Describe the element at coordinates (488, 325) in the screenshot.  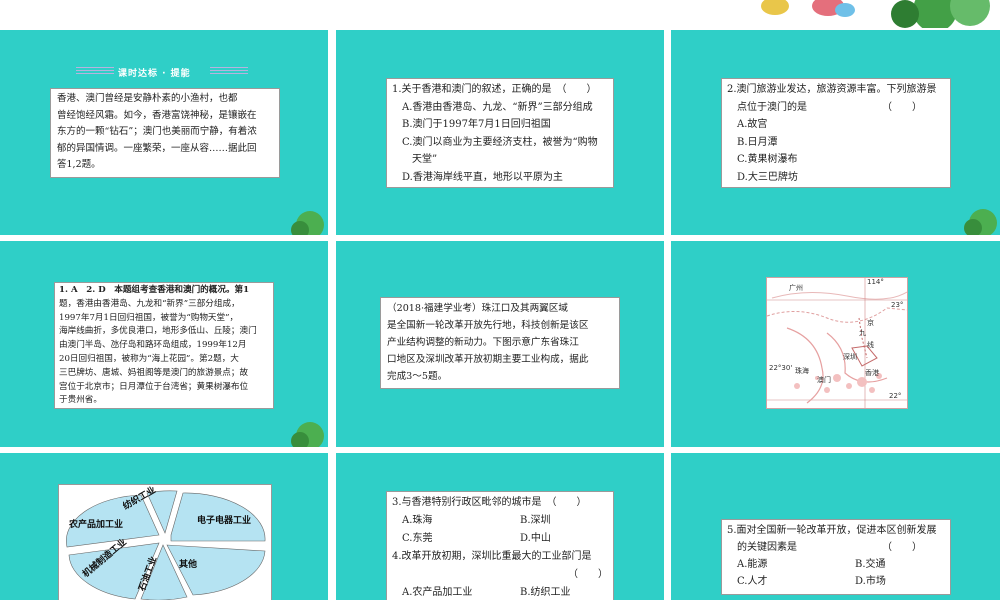
I see `intro-line: 是全国新一轮改革开放先行地，科技创新是该区` at that location.